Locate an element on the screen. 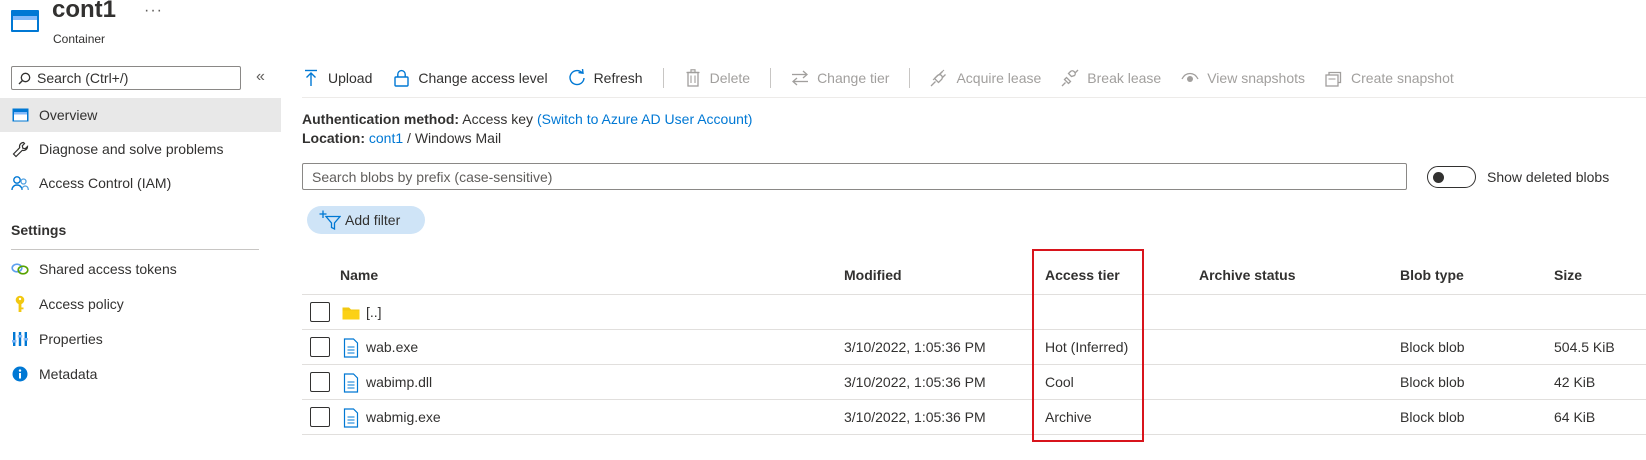  change-tier-button: Change tier is located at coordinates (840, 78).